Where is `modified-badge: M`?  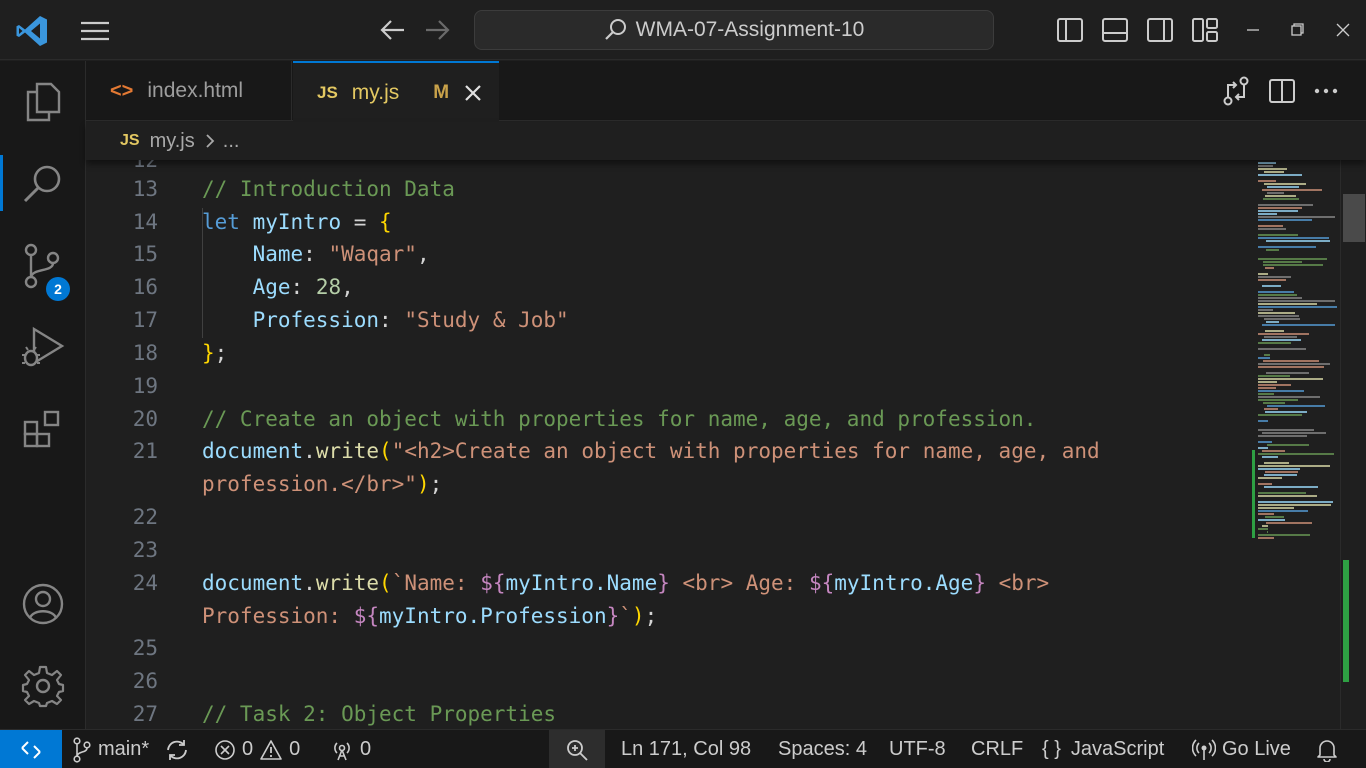
modified-badge: M is located at coordinates (441, 92).